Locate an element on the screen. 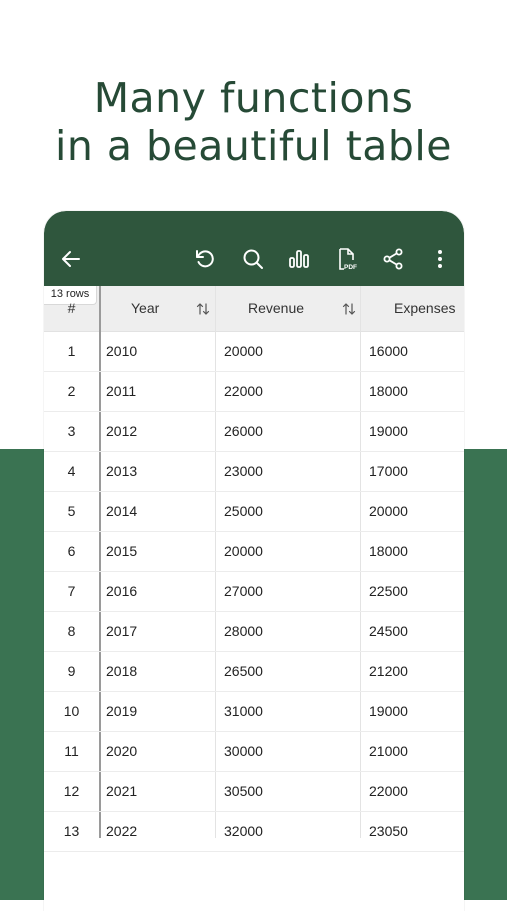 This screenshot has height=911, width=507. table-row: 8 2017 28000 24500 is located at coordinates (254, 632).